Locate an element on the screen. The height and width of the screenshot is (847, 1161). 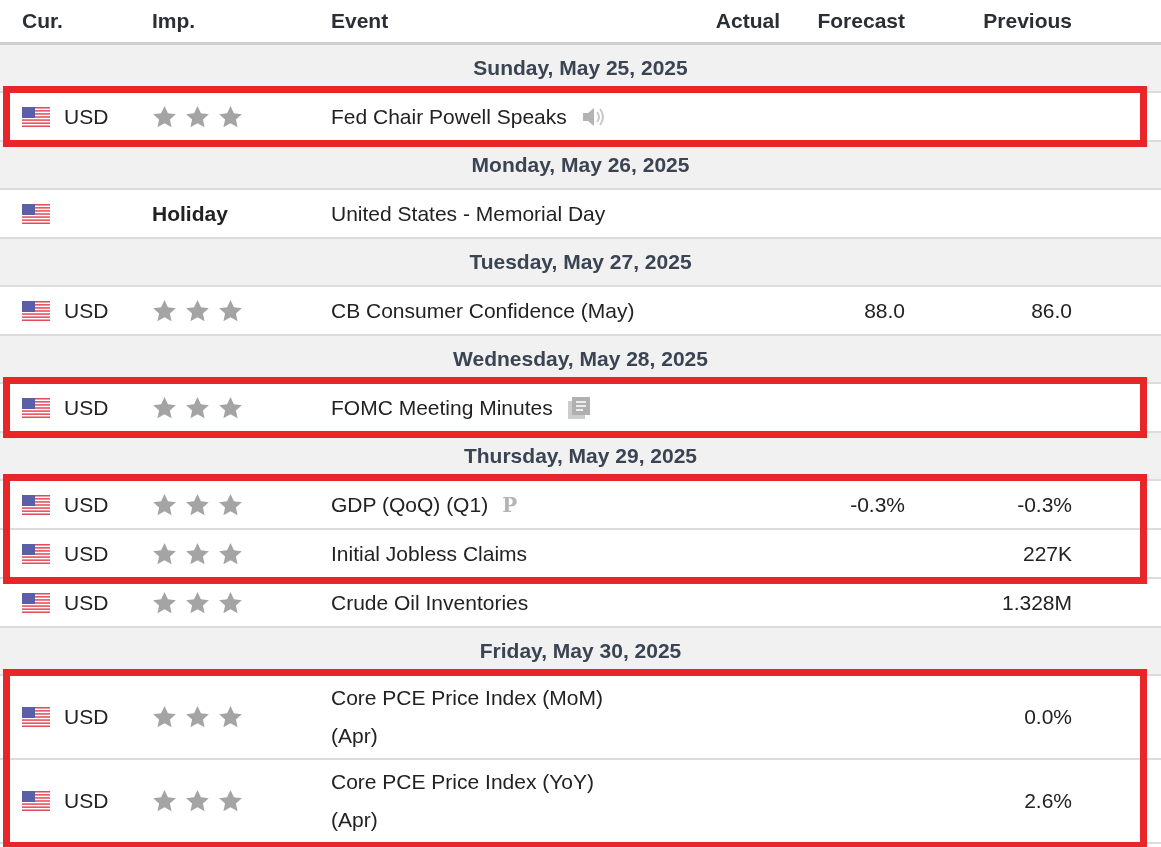
event-name: United States - Memorial Day is located at coordinates (468, 213).